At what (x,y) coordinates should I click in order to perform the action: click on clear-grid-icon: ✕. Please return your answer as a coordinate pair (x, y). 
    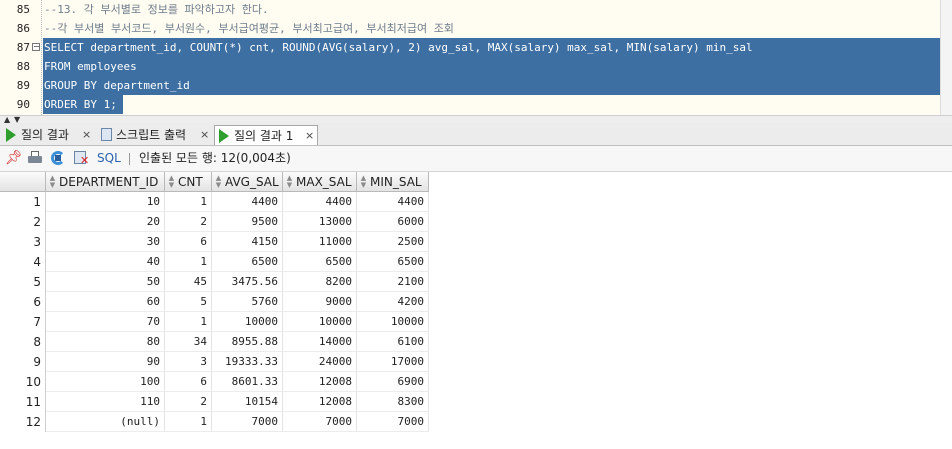
    Looking at the image, I should click on (82, 158).